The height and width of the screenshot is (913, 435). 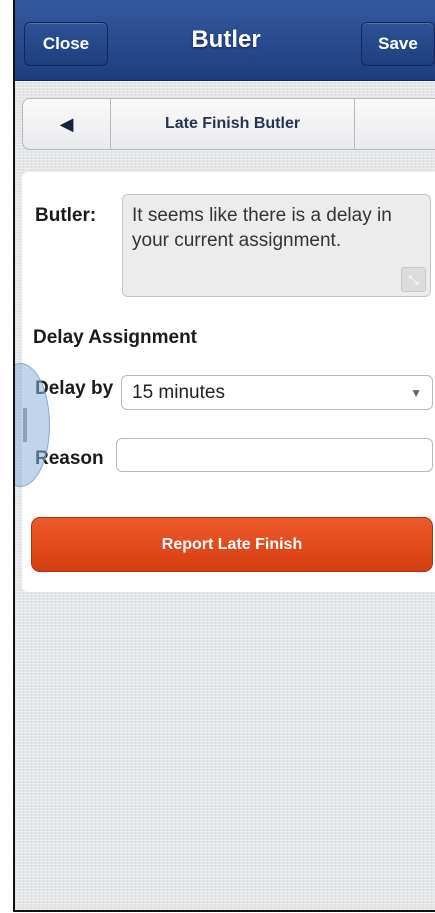 What do you see at coordinates (25, 425) in the screenshot?
I see `drawer-handle-icon` at bounding box center [25, 425].